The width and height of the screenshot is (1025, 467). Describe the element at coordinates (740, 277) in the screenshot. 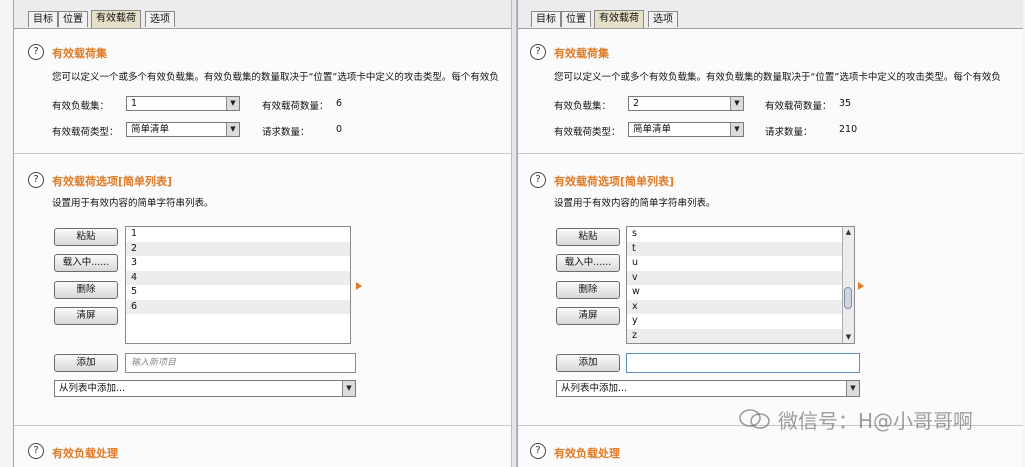

I see `list-item: v` at that location.